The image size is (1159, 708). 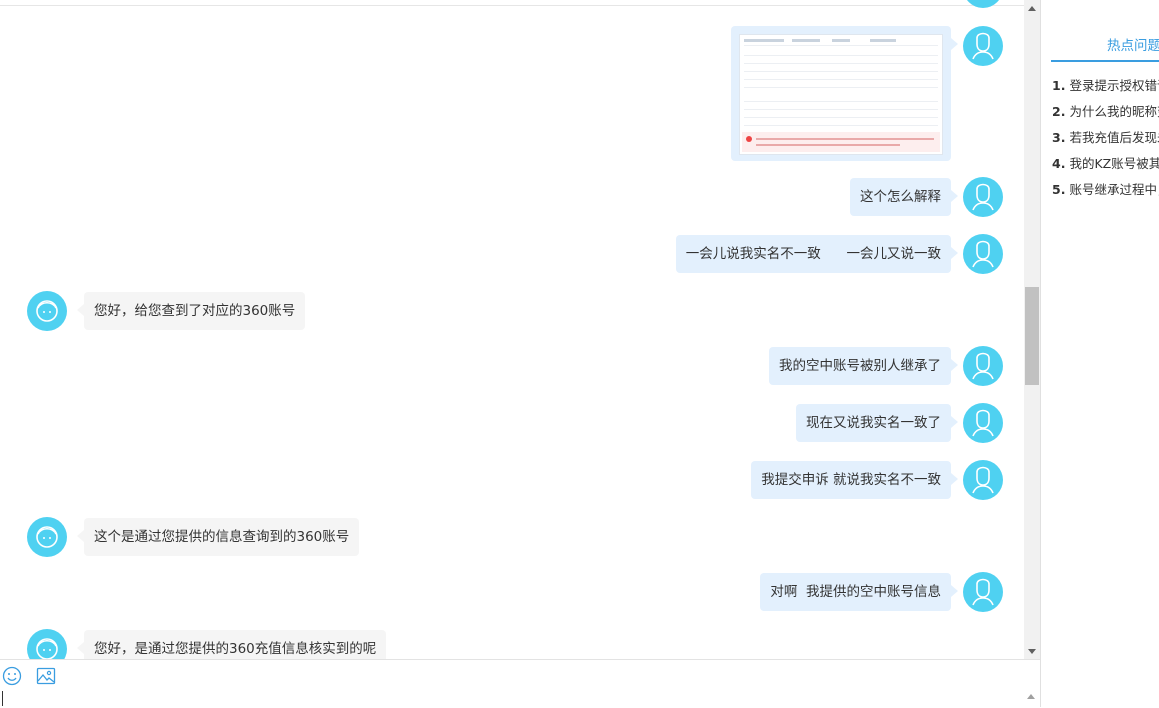 I want to click on faq-item: 5.账号继承过程中，, so click(x=1105, y=188).